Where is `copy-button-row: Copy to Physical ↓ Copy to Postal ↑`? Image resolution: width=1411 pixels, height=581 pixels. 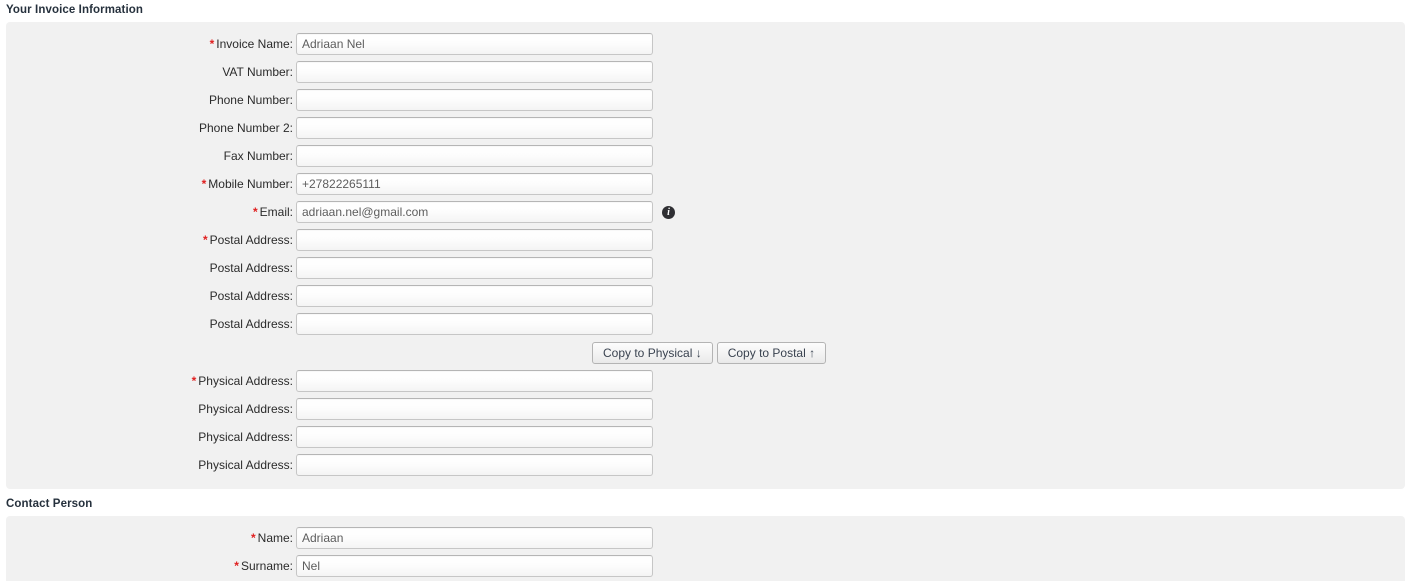 copy-button-row: Copy to Physical ↓ Copy to Postal ↑ is located at coordinates (705, 352).